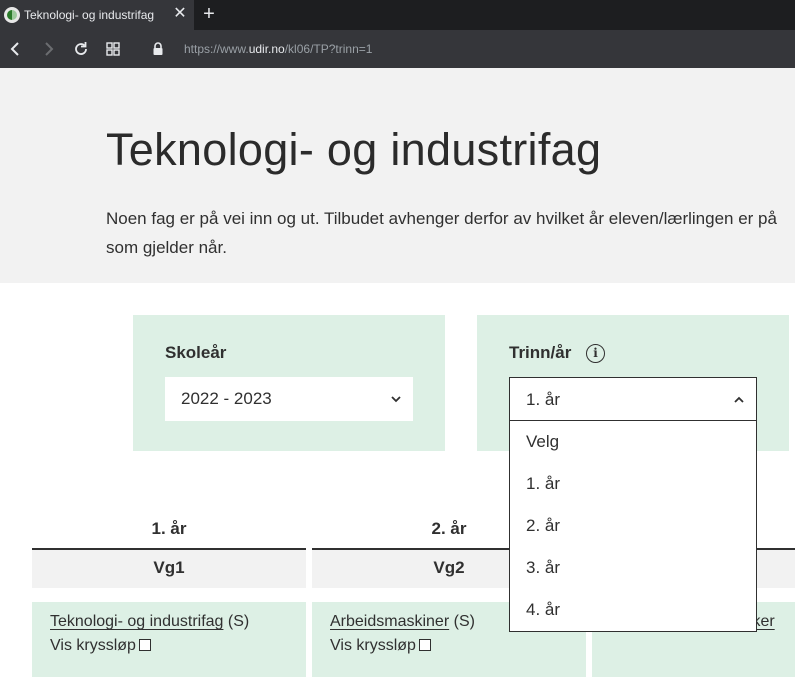 This screenshot has width=795, height=677. What do you see at coordinates (543, 526) in the screenshot?
I see `dropdown-option-2-ar: 2. år` at bounding box center [543, 526].